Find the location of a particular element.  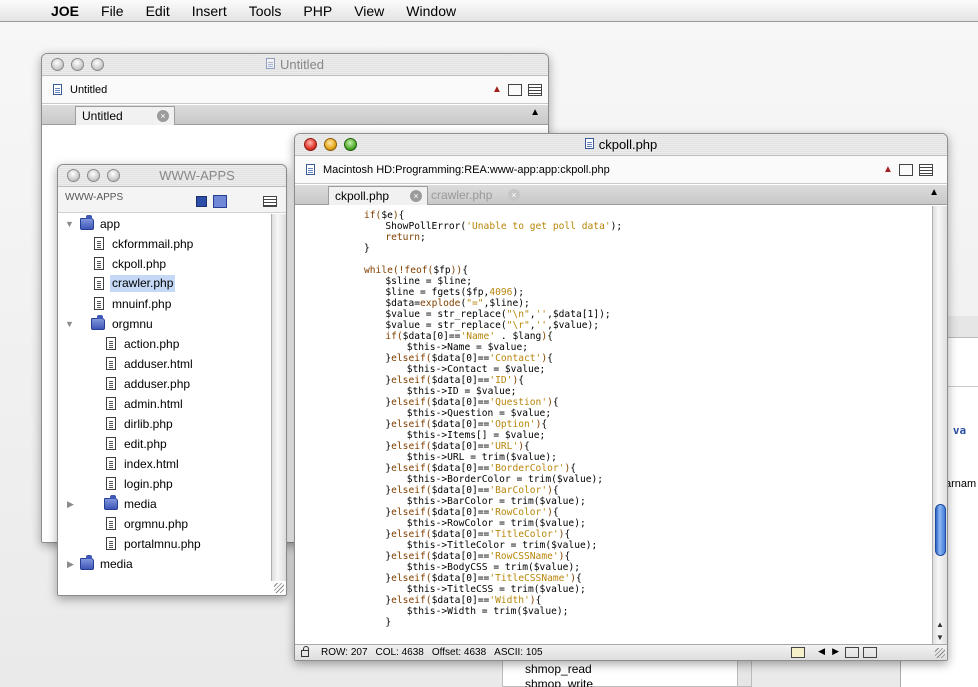

title-bar: WWW-APPS is located at coordinates (172, 176).